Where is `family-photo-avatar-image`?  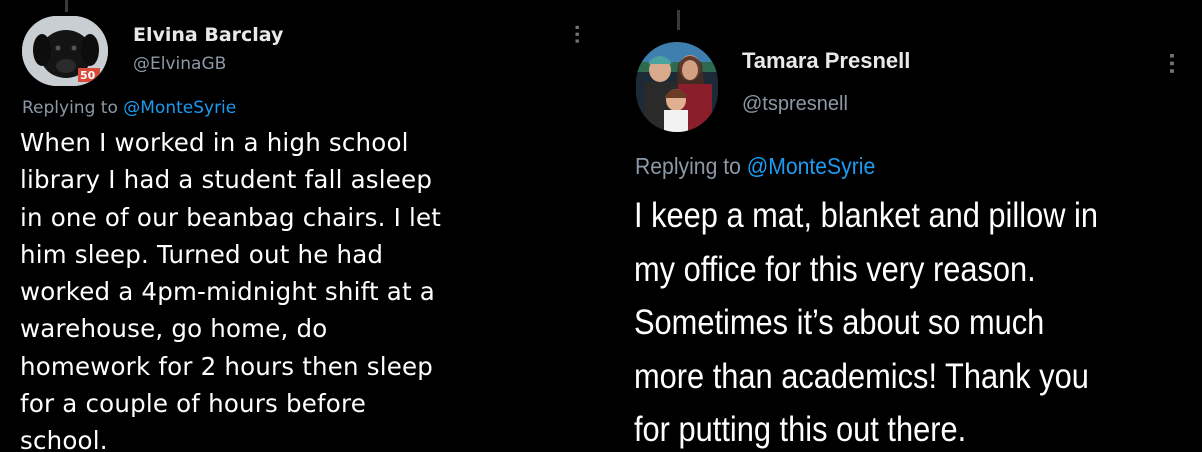 family-photo-avatar-image is located at coordinates (677, 87).